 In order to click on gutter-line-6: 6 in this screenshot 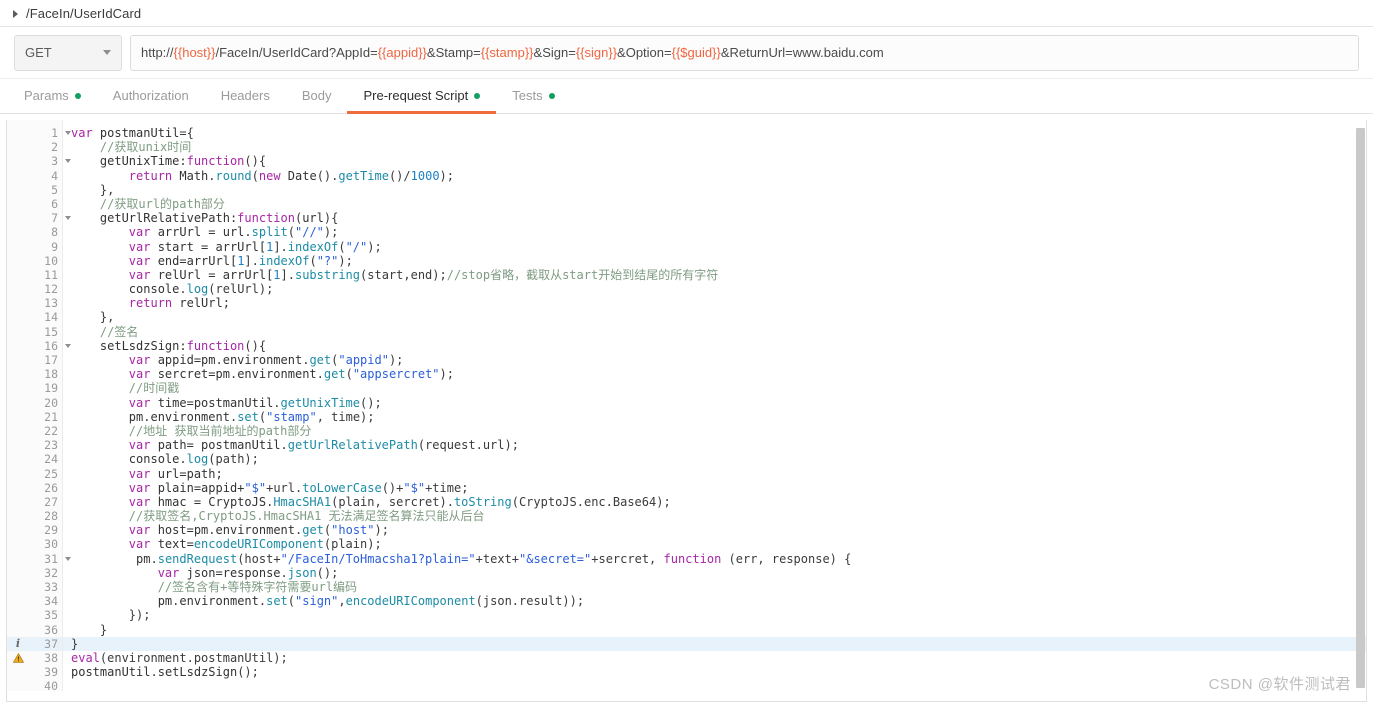, I will do `click(34, 204)`.